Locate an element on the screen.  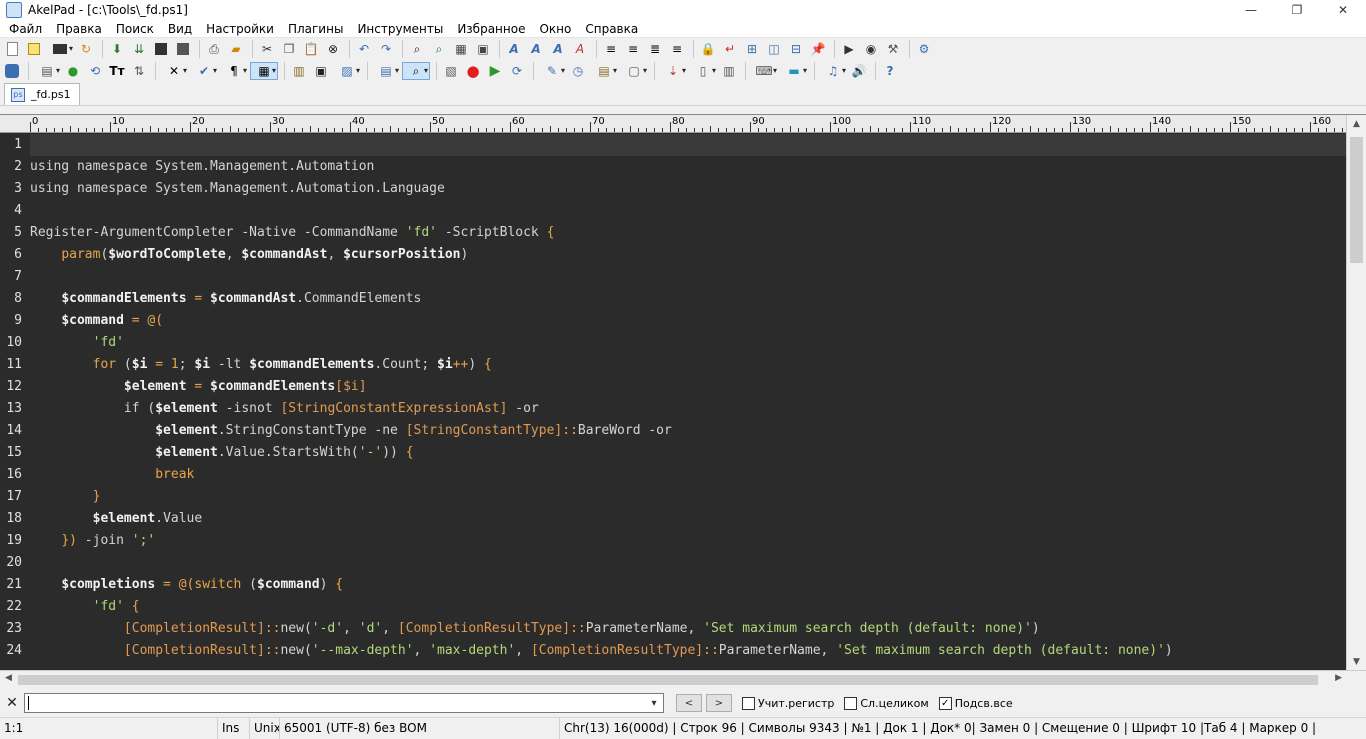
whole-word-checkbox: Сл.целиком is located at coordinates (886, 703).